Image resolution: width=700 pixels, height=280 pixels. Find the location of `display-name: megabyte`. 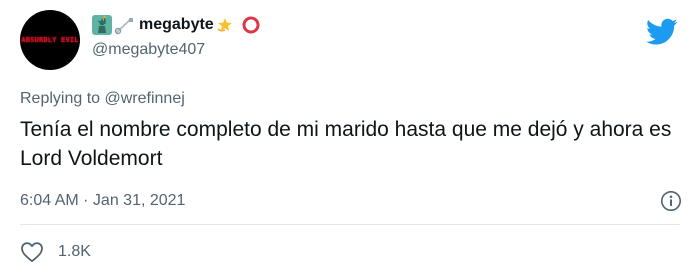

display-name: megabyte is located at coordinates (176, 25).